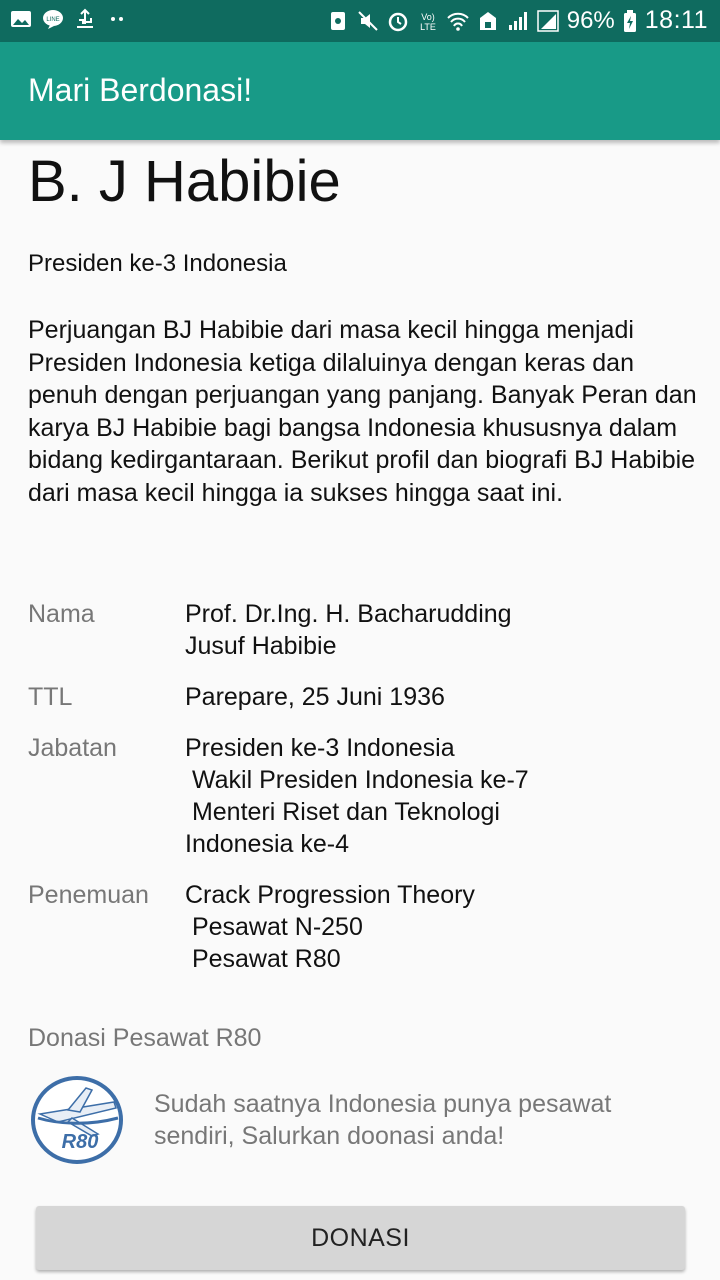 The width and height of the screenshot is (720, 1280). I want to click on status-bar: LINE Vo) LTE 96% 18:11, so click(360, 21).